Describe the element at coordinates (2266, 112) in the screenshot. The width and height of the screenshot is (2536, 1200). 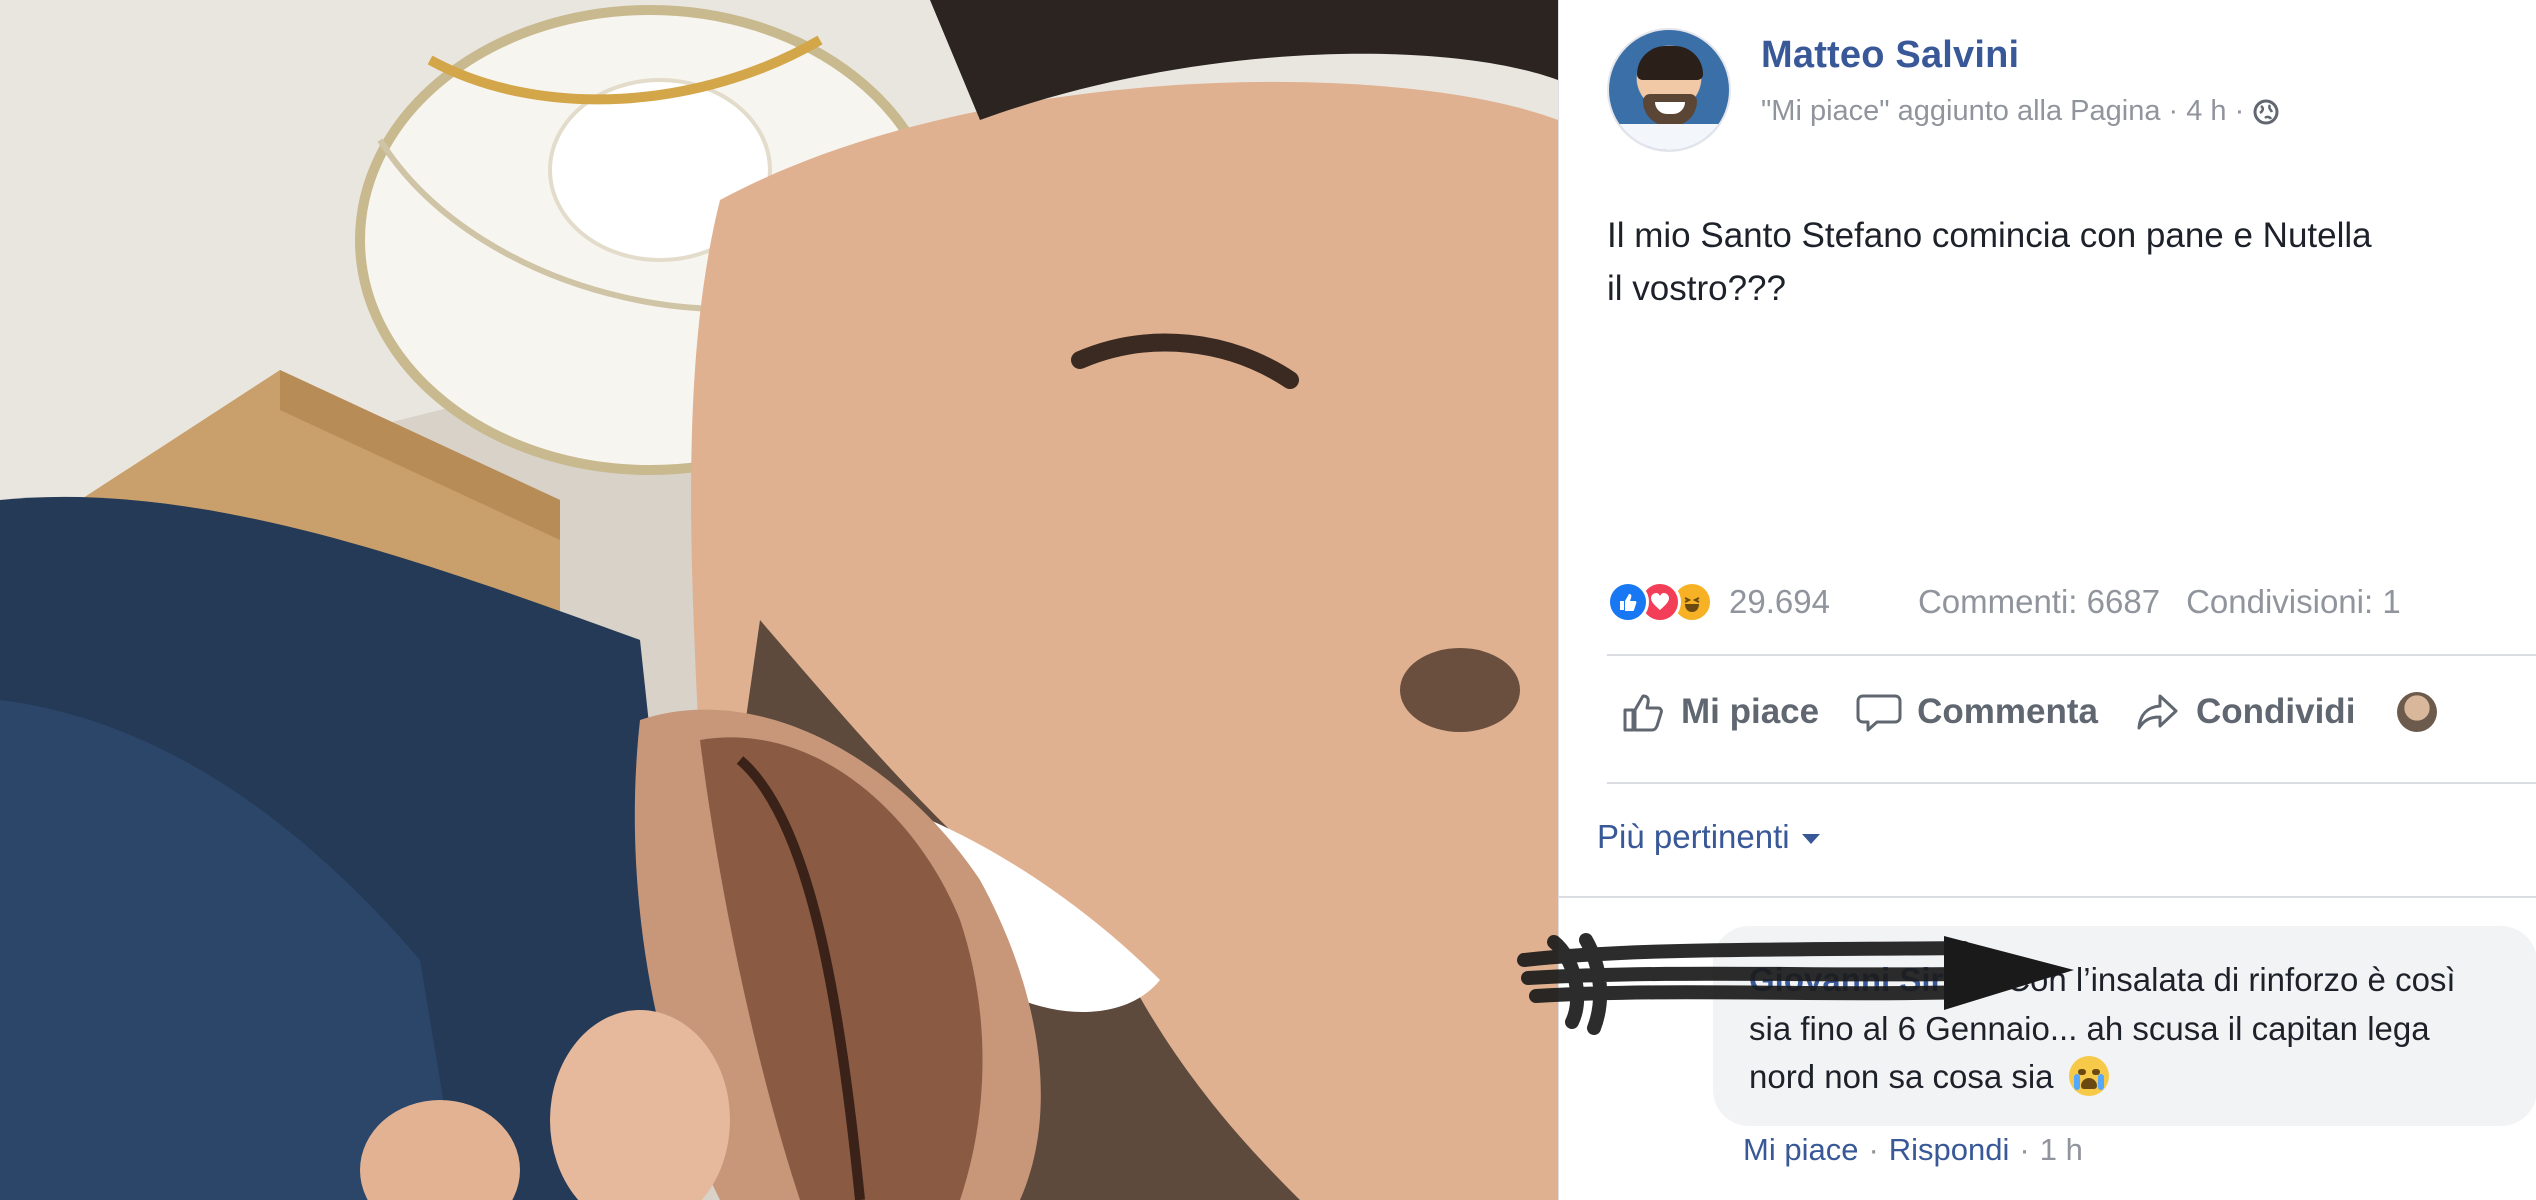
I see `globe-icon` at that location.